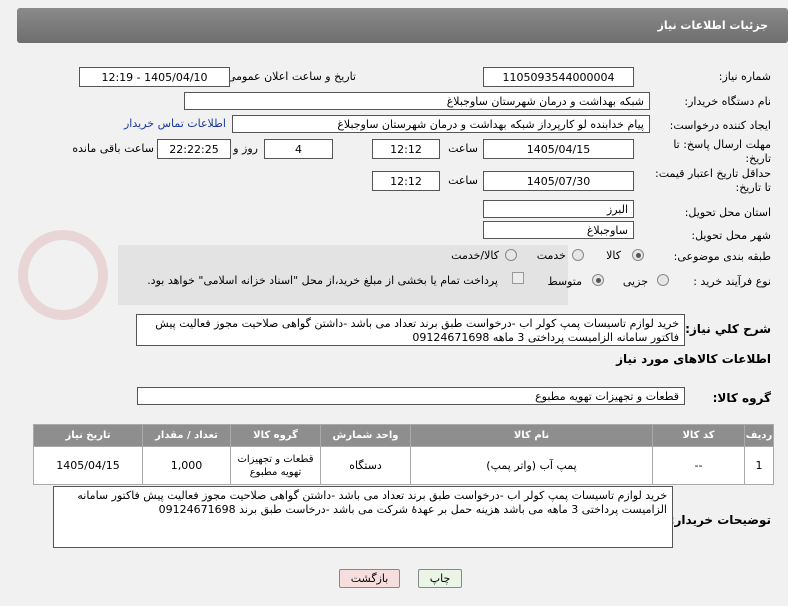  What do you see at coordinates (275, 465) in the screenshot?
I see `cell-goods-group: قطعات و تجهیزات تهویه مطبوع` at bounding box center [275, 465].